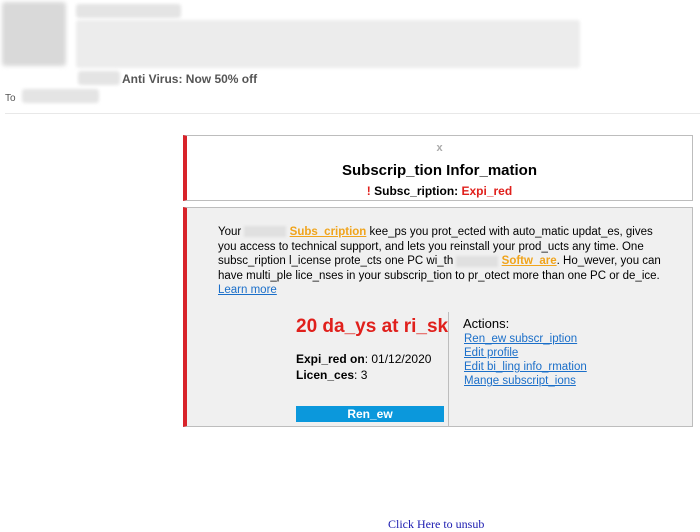  Describe the element at coordinates (247, 290) in the screenshot. I see `learn-more-link: Learn more` at that location.